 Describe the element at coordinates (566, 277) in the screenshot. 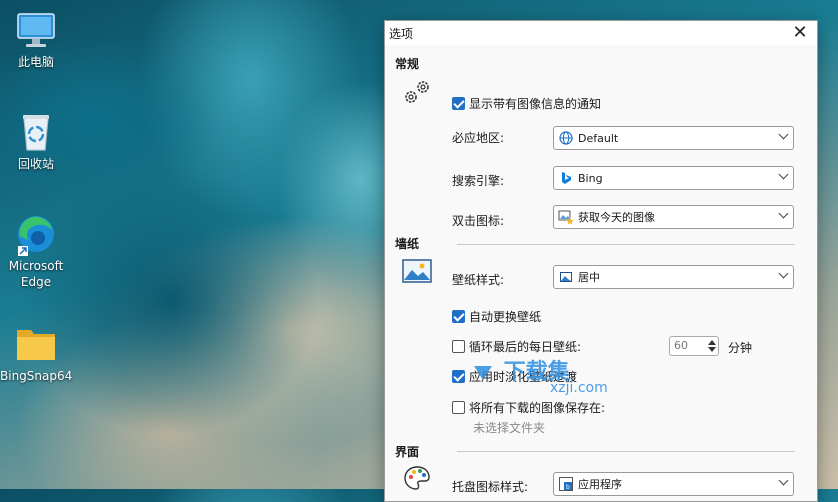

I see `image-icon` at that location.